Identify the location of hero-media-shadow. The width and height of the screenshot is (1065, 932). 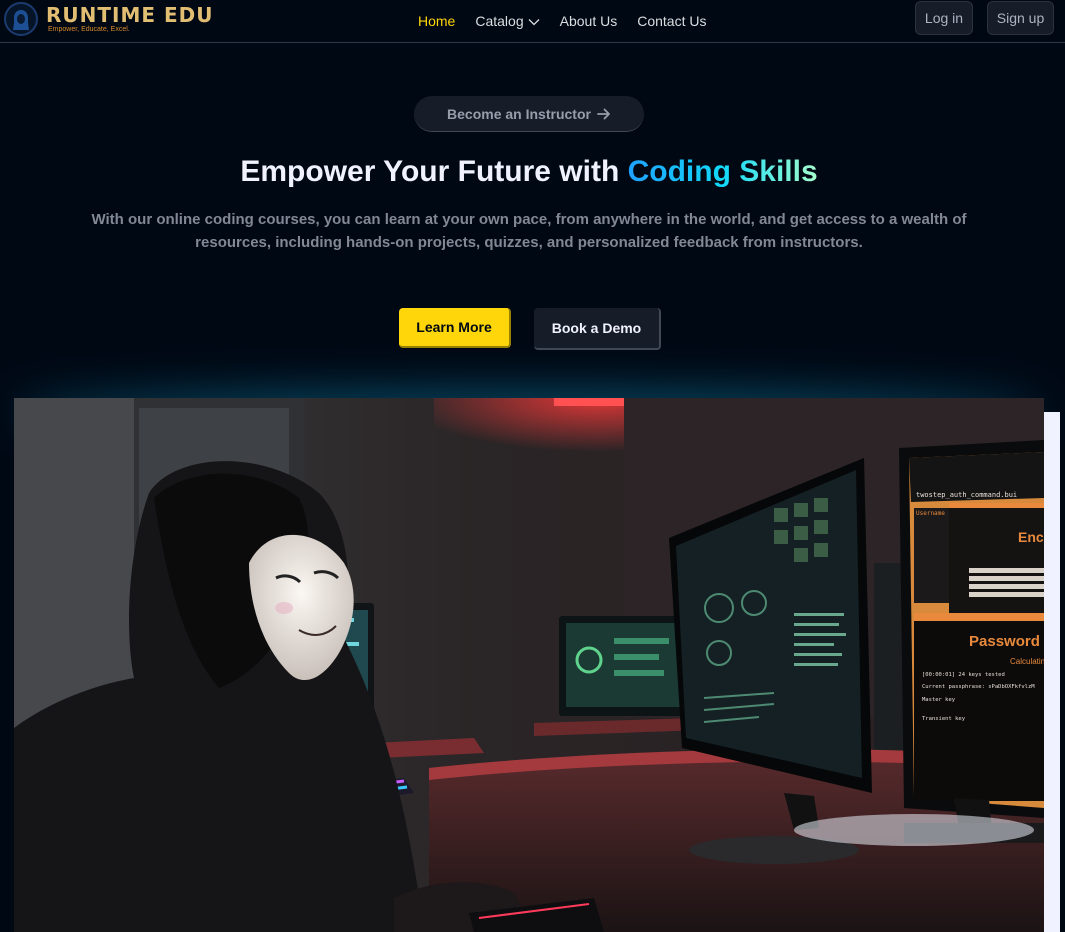
(1052, 672).